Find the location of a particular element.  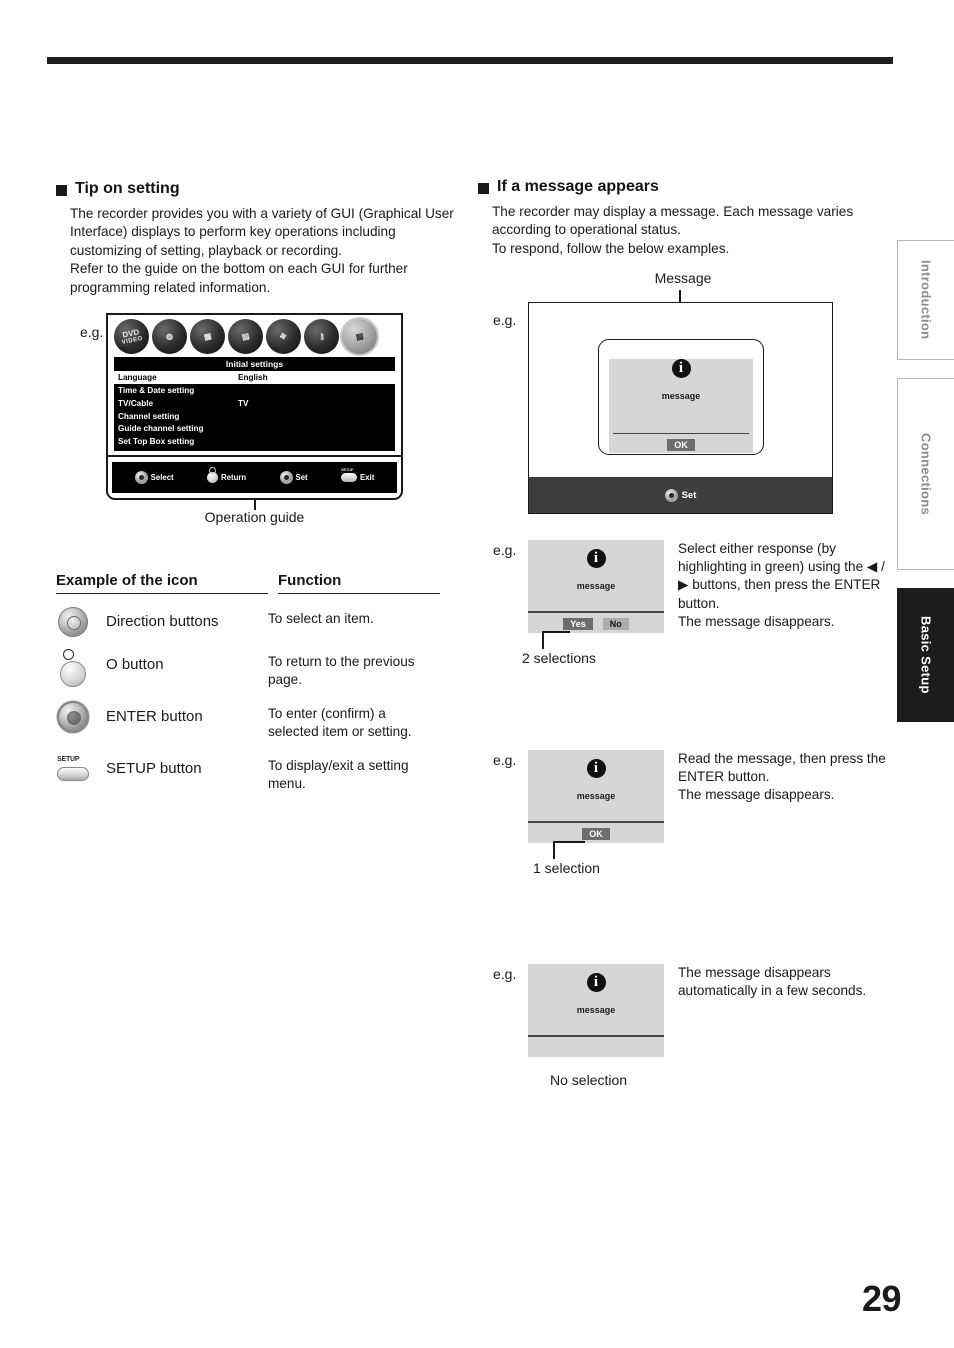

menu-item-tv-cable-value: TV is located at coordinates (243, 403).